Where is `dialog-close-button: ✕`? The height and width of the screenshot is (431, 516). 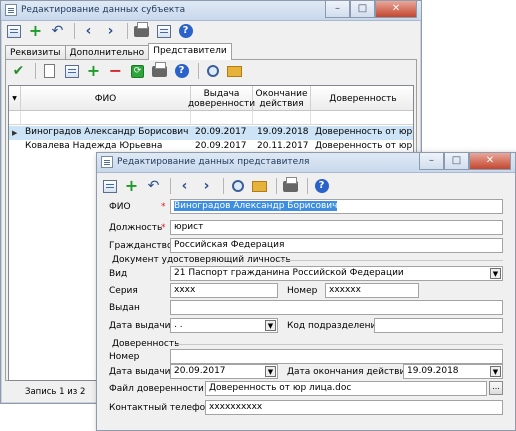
dialog-close-button: ✕ is located at coordinates (490, 161).